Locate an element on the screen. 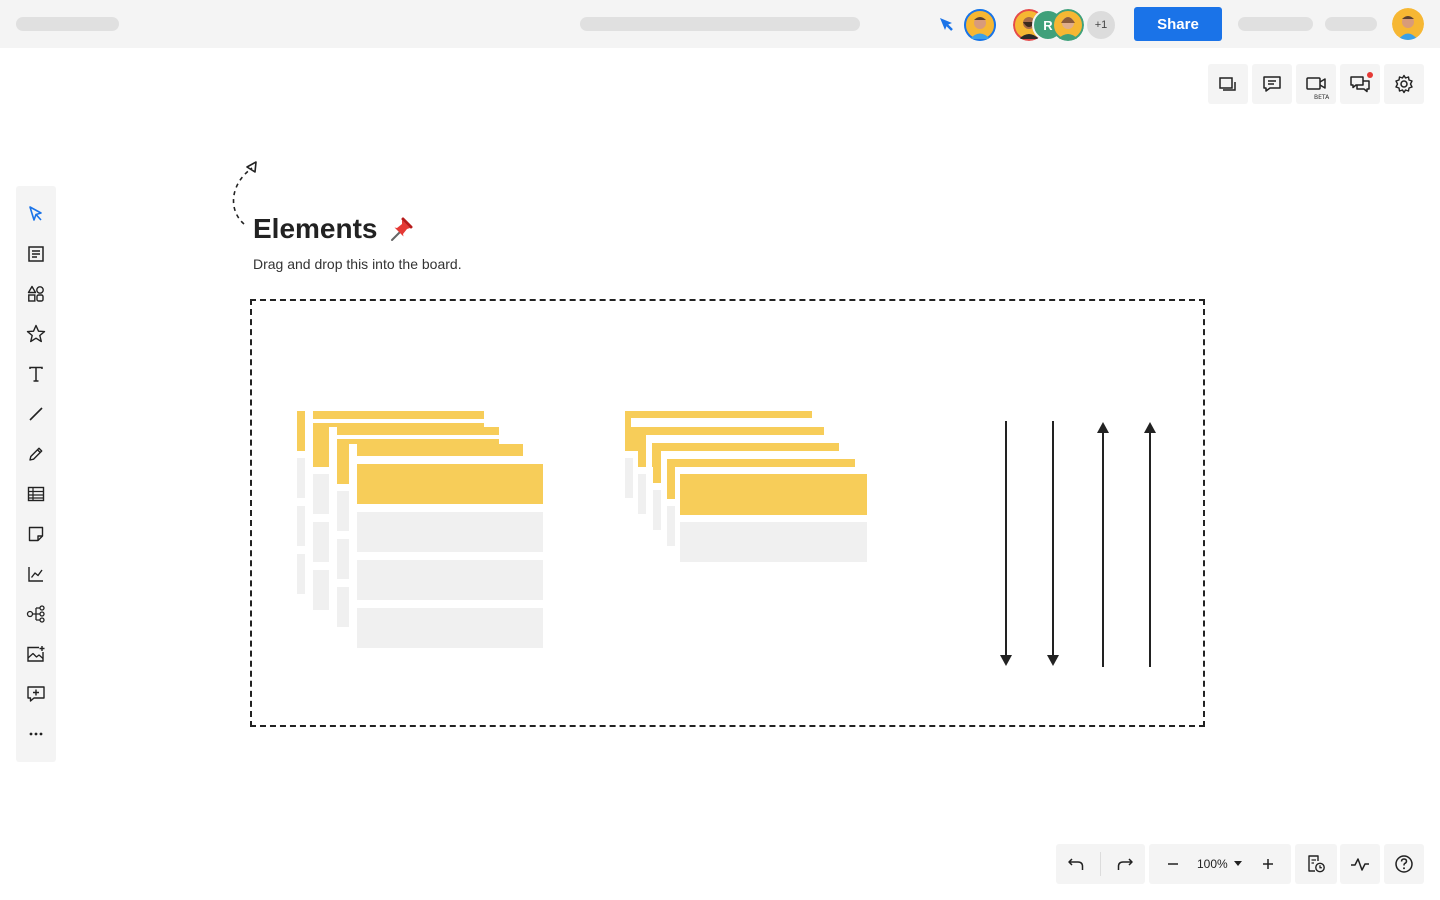 The height and width of the screenshot is (900, 1440). help-icon is located at coordinates (1404, 864).